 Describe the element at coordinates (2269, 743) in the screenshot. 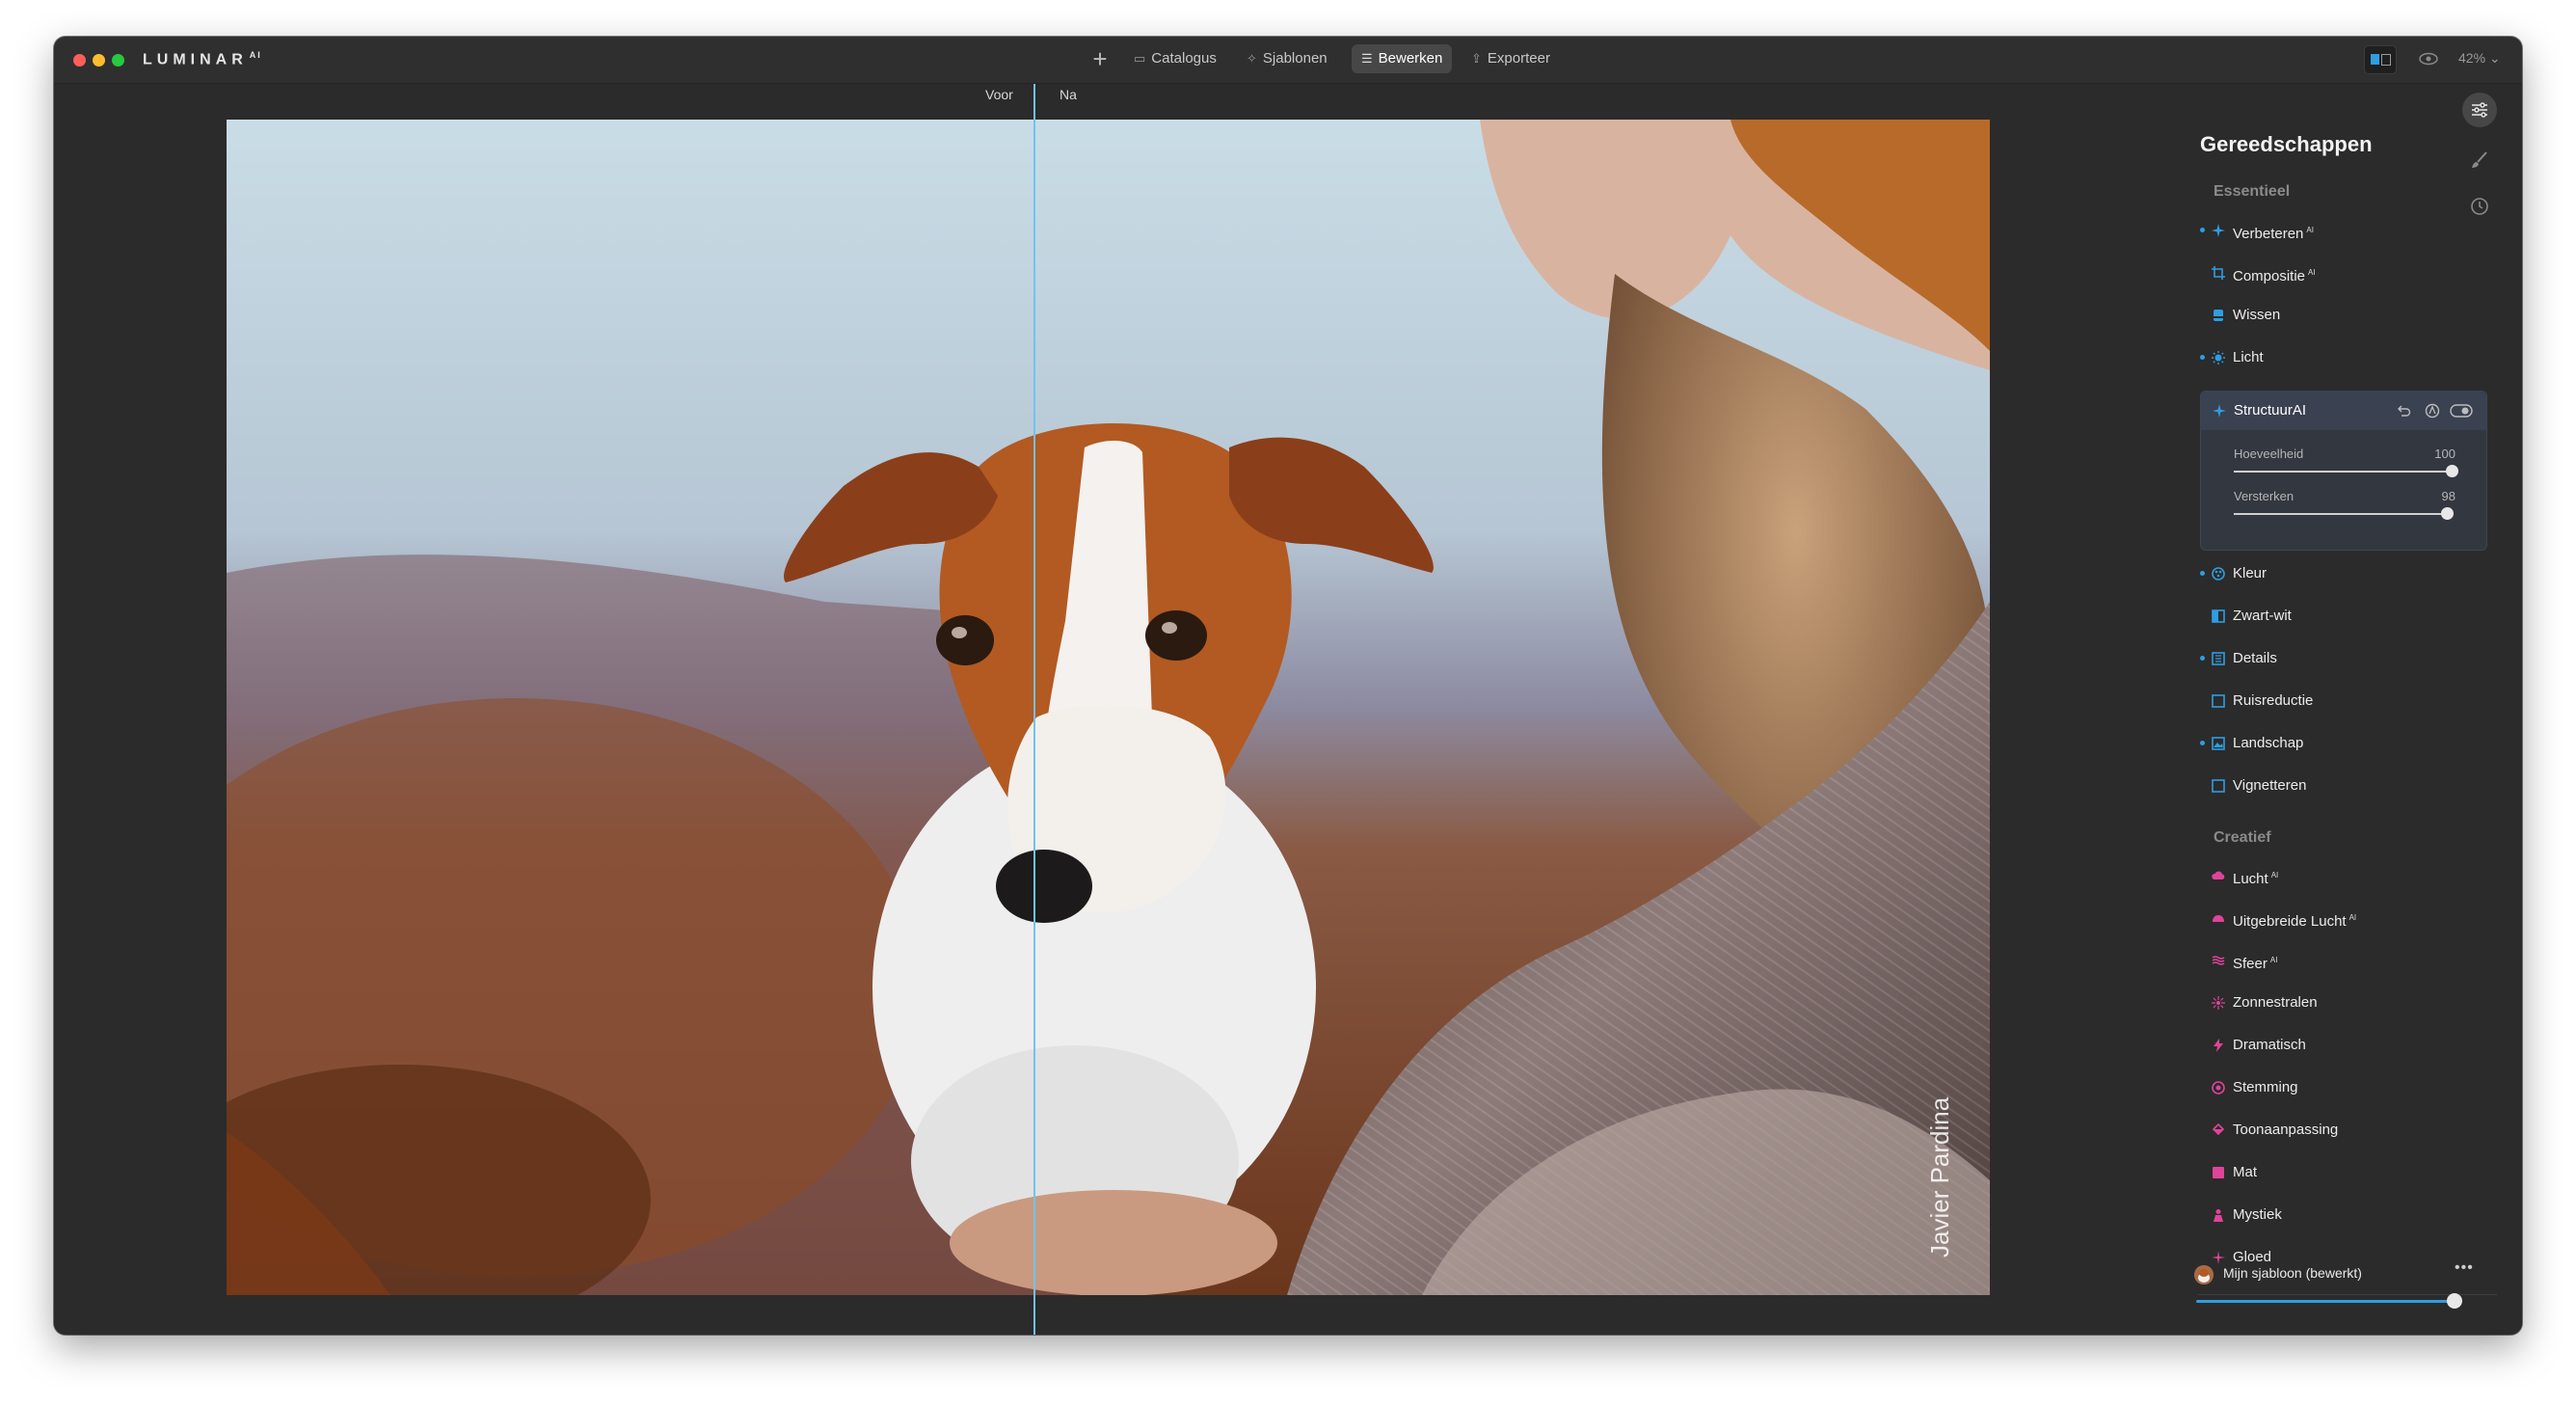

I see `tool-label: Landschap` at that location.